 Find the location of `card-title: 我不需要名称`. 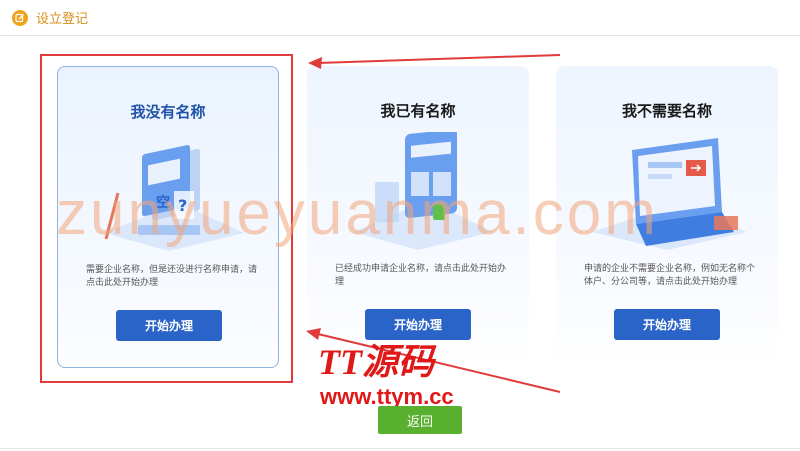

card-title: 我不需要名称 is located at coordinates (666, 111).